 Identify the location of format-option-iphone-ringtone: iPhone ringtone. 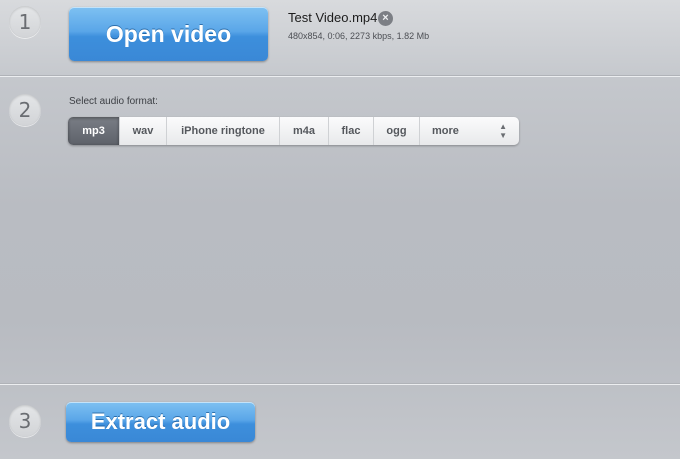
(223, 131).